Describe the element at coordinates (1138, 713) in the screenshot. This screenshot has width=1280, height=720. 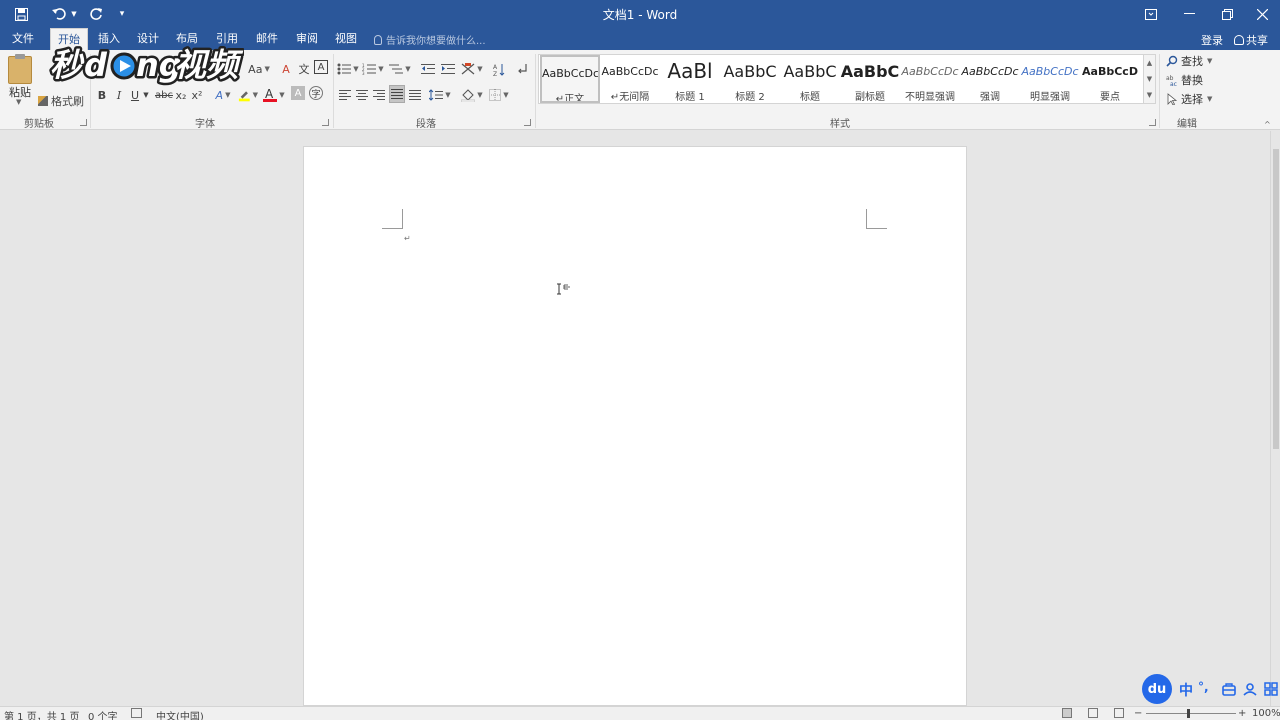
I see `zoom-out-icon: −` at that location.